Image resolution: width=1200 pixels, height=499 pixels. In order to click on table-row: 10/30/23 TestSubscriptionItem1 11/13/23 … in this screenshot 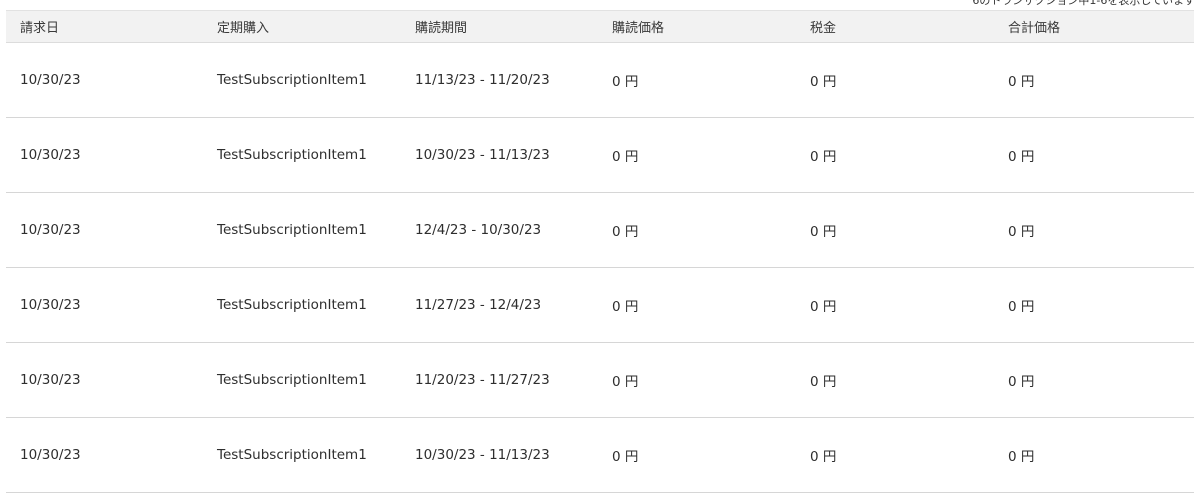, I will do `click(600, 80)`.